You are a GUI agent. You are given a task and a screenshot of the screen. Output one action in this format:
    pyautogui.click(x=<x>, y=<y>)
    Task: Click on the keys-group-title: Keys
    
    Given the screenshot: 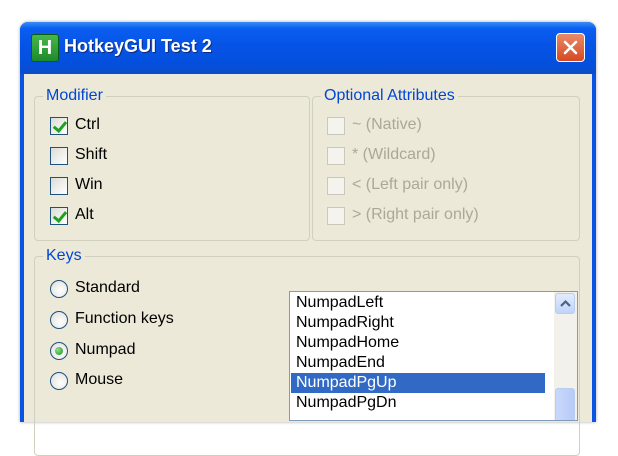 What is the action you would take?
    pyautogui.click(x=64, y=256)
    